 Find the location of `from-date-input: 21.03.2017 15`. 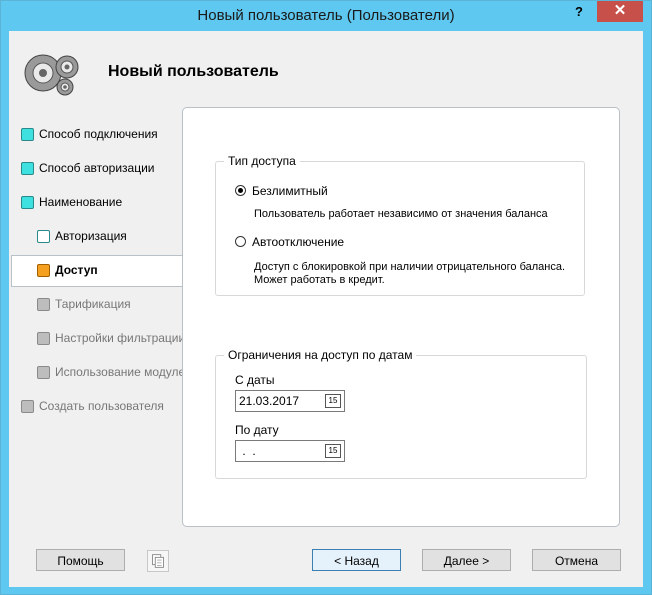

from-date-input: 21.03.2017 15 is located at coordinates (290, 401).